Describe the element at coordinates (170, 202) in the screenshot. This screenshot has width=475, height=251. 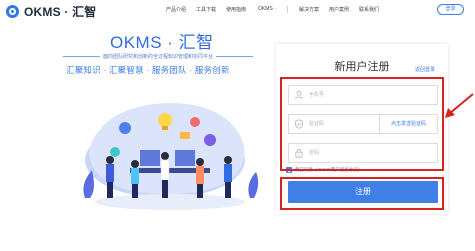
I see `floor-shadow` at that location.